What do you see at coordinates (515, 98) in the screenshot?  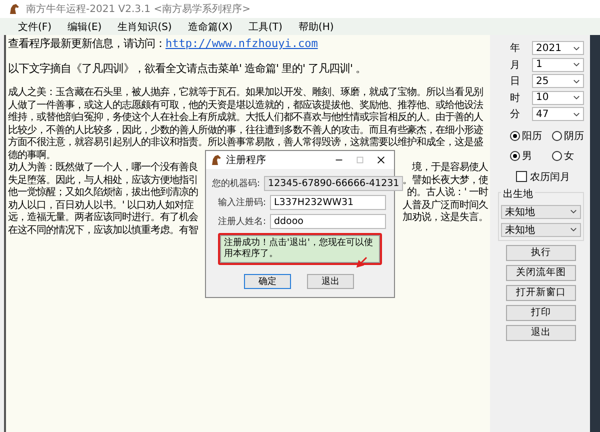 I see `field-label: 时` at bounding box center [515, 98].